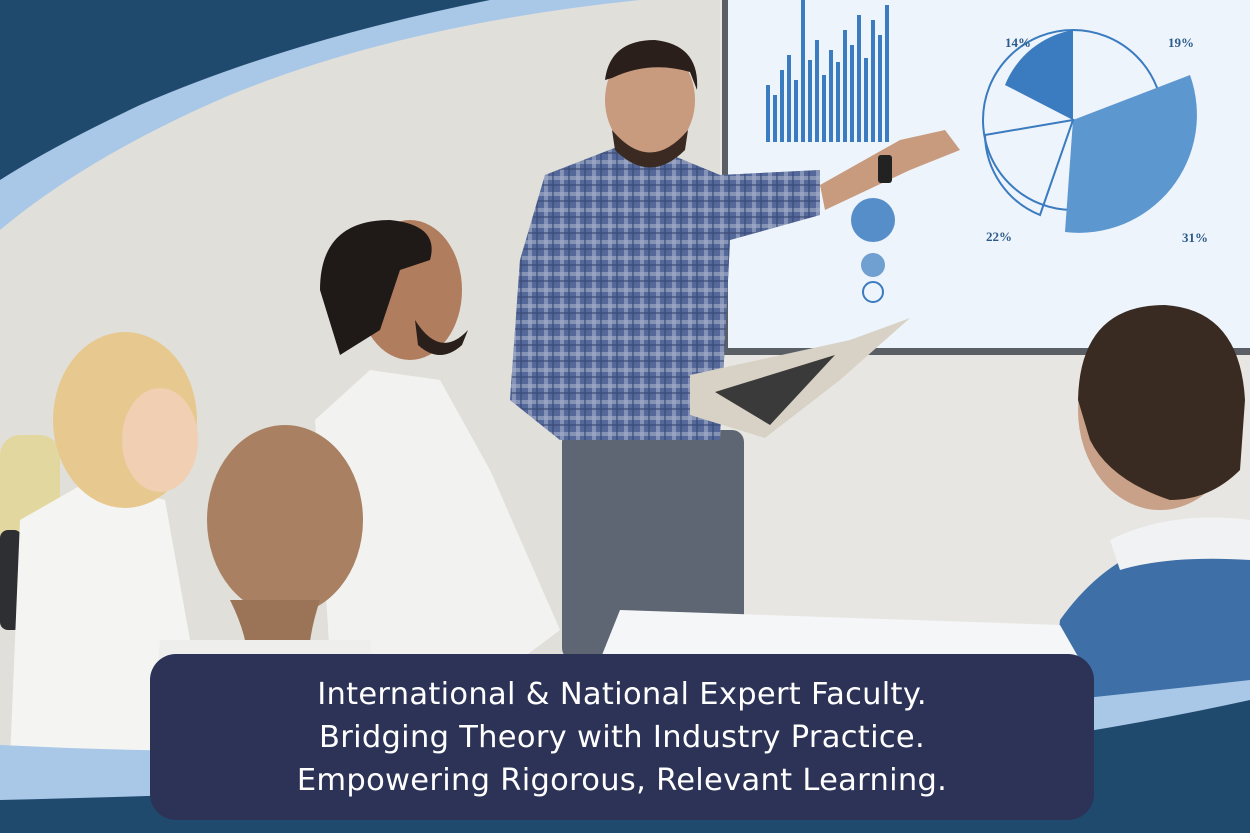 Image resolution: width=1250 pixels, height=833 pixels. What do you see at coordinates (622, 780) in the screenshot?
I see `caption-line-3: Empowering Rigorous, Relevant Learning.` at bounding box center [622, 780].